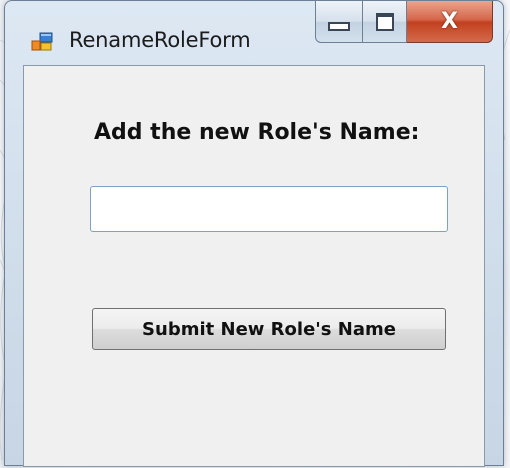 The height and width of the screenshot is (468, 510). I want to click on role-name-label: Add the new Role's Name:, so click(257, 132).